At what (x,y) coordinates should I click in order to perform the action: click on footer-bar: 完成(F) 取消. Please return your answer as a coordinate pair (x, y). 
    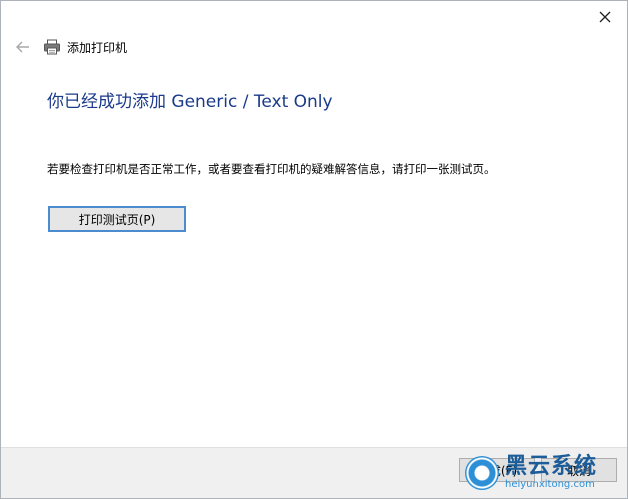
    Looking at the image, I should click on (314, 472).